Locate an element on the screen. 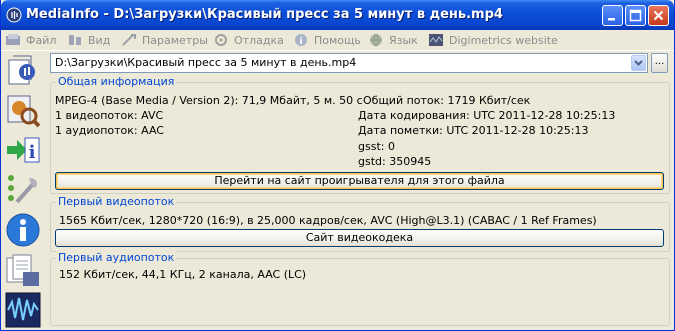 This screenshot has height=331, width=675. general-audio-count: 1 аудиопоток: AAC is located at coordinates (109, 130).